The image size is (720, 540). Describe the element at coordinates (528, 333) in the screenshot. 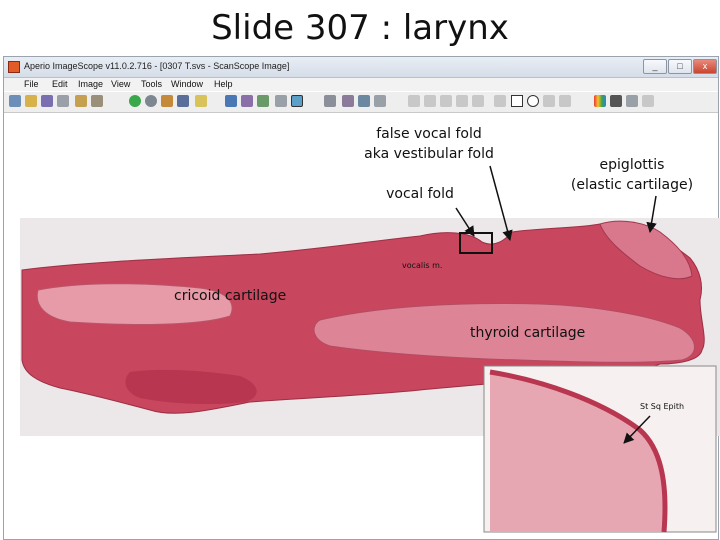

I see `thyroid-label: thyroid cartilage` at that location.